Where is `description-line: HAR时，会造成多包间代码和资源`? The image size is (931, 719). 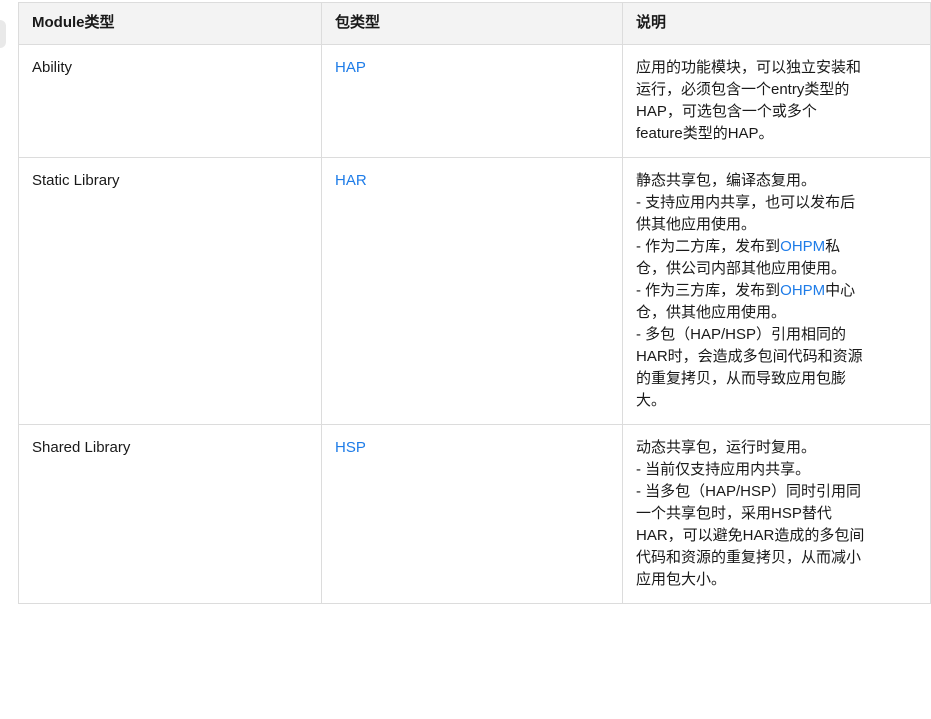 description-line: HAR时，会造成多包间代码和资源 is located at coordinates (777, 357).